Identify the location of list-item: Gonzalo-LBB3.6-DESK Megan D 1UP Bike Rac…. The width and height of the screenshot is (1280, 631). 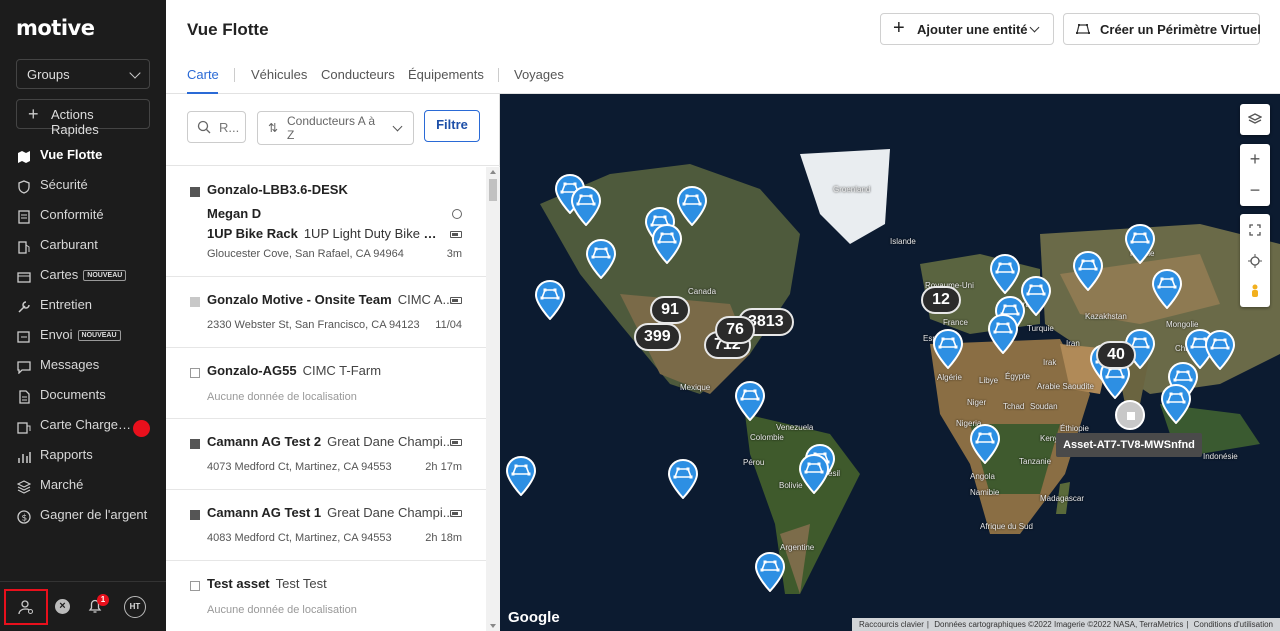
(326, 222).